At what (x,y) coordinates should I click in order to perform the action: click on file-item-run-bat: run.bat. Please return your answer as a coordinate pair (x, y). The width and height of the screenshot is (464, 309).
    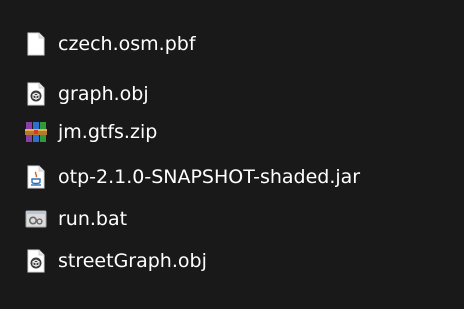
    Looking at the image, I should click on (75, 219).